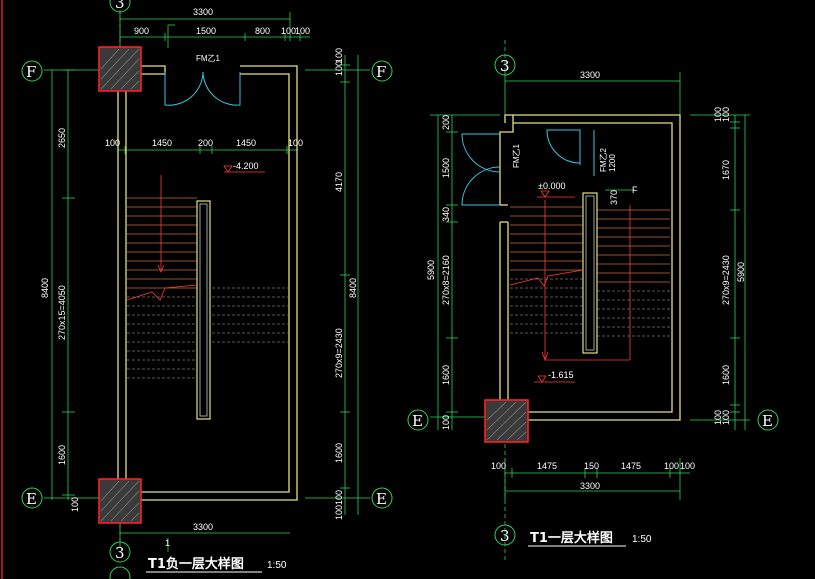  I want to click on right-plan-dim-bottom-3: 150, so click(591, 466).